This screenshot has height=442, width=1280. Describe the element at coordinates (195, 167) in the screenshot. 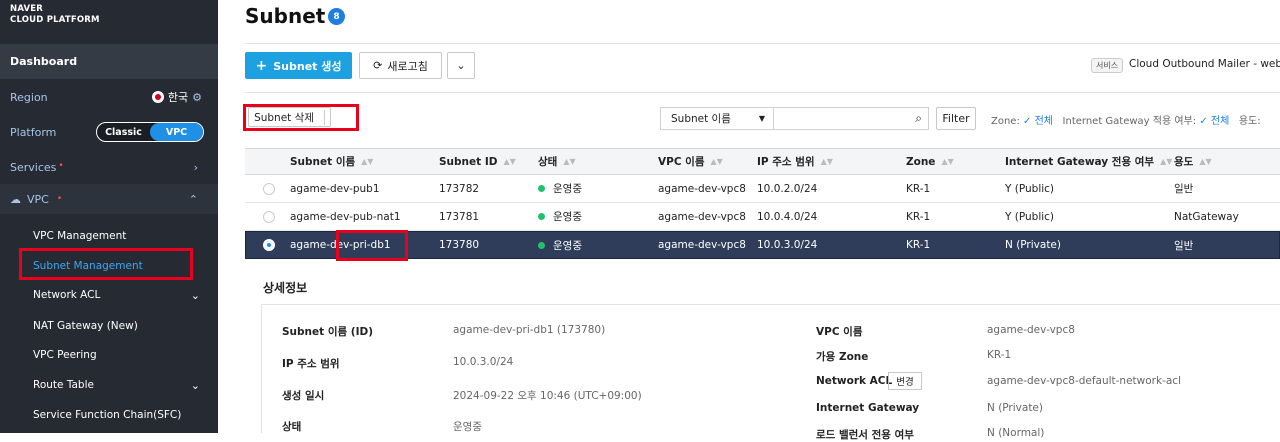

I see `chevron-right-icon: ›` at that location.